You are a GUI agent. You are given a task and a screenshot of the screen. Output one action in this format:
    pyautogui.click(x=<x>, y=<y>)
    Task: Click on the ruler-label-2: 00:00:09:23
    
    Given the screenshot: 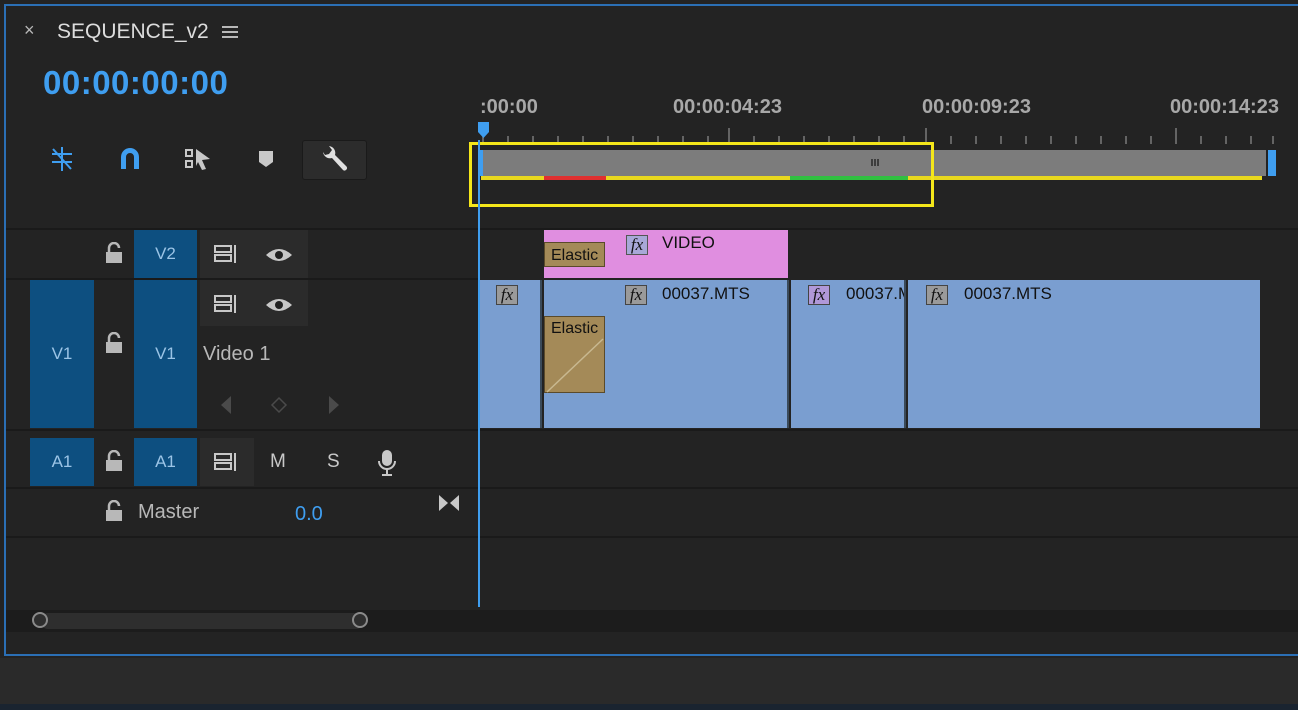 What is the action you would take?
    pyautogui.click(x=976, y=107)
    